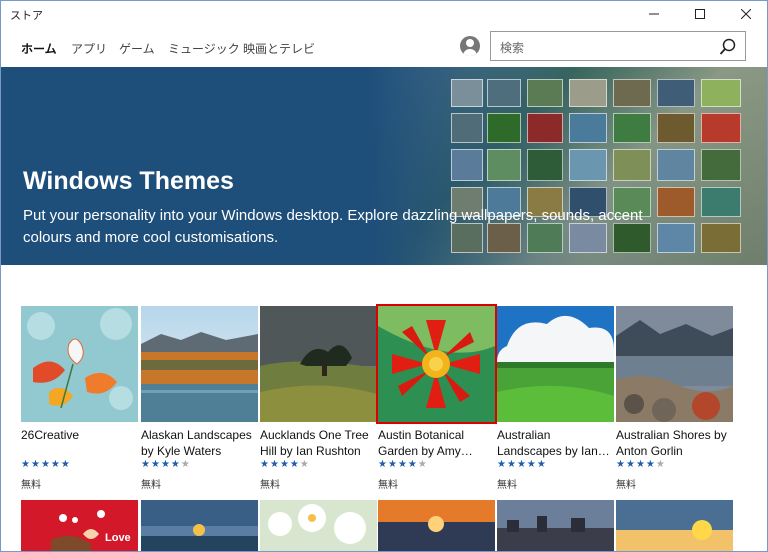 This screenshot has width=768, height=552. What do you see at coordinates (128, 181) in the screenshot?
I see `hero-title: Windows Themes` at bounding box center [128, 181].